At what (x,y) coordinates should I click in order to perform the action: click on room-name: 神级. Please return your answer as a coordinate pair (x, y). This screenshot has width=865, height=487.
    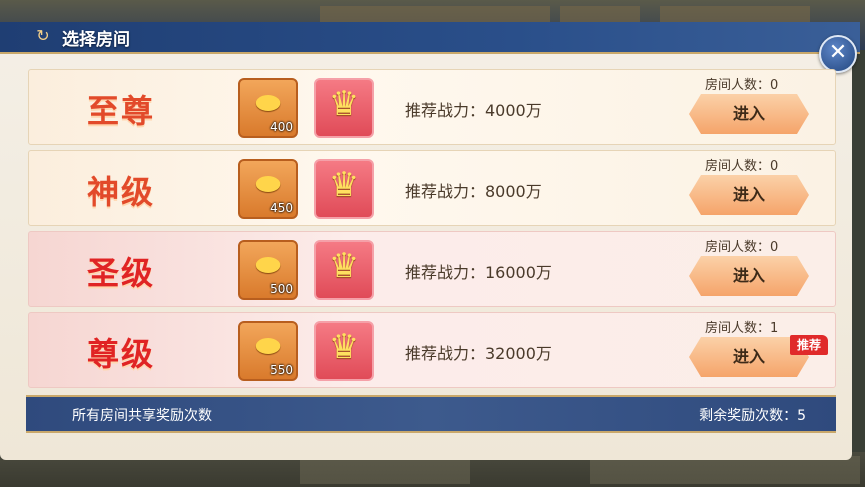
    Looking at the image, I should click on (121, 192).